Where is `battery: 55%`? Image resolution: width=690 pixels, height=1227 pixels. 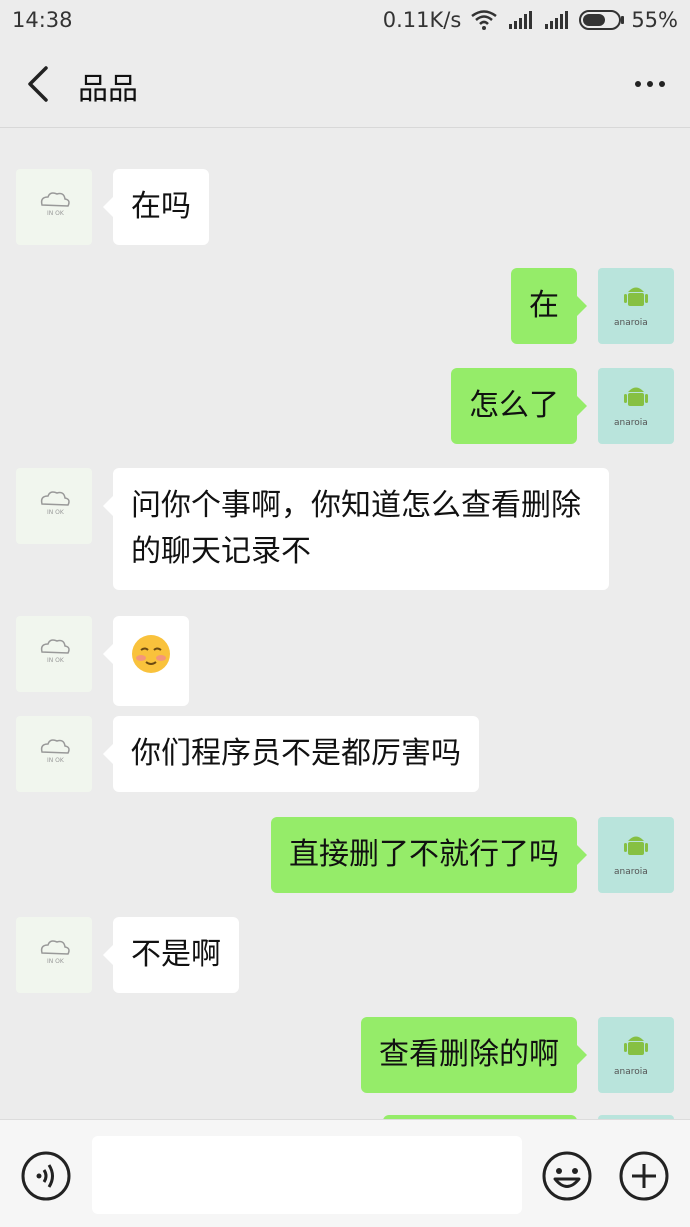
battery: 55% is located at coordinates (628, 20).